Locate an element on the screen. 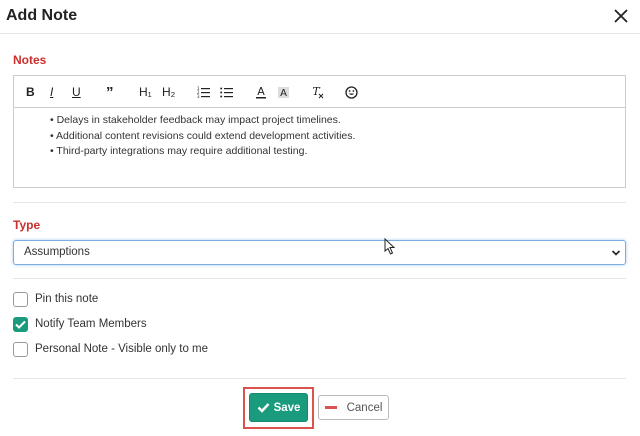 The image size is (640, 436). notify-team-label: Notify Team Members is located at coordinates (91, 324).